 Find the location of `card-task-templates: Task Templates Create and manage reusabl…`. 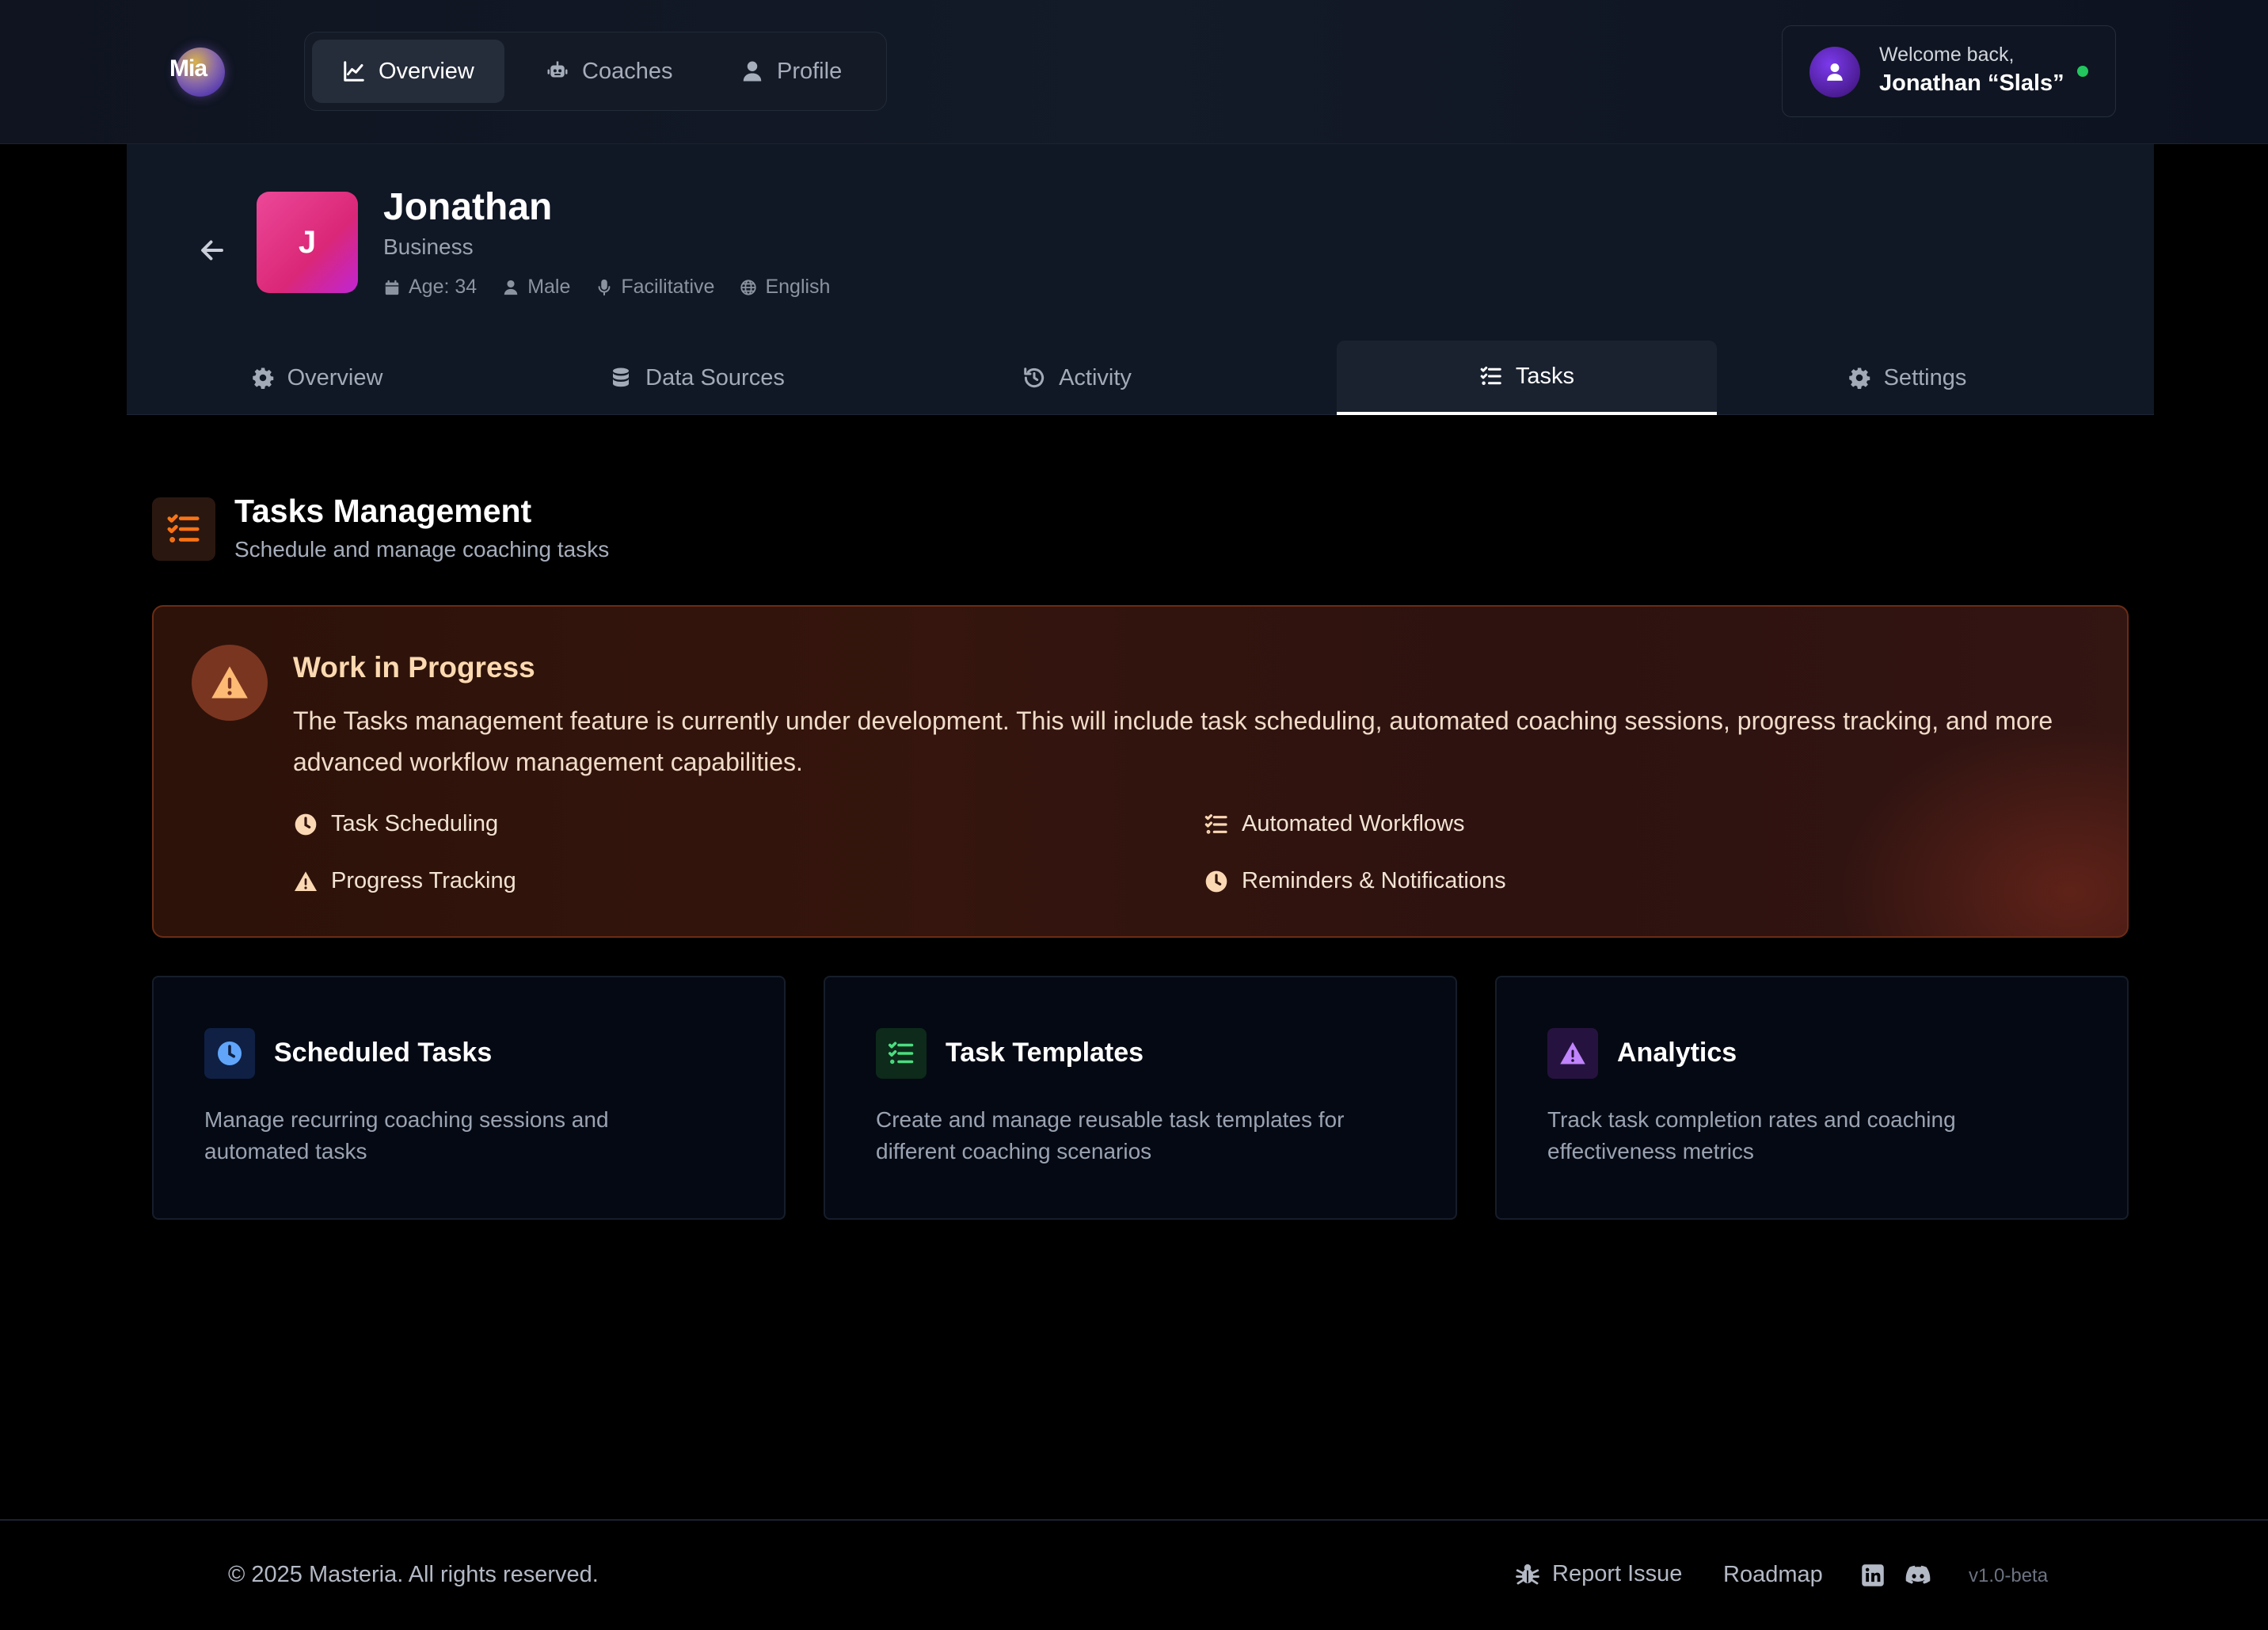

card-task-templates: Task Templates Create and manage reusabl… is located at coordinates (1140, 1098).